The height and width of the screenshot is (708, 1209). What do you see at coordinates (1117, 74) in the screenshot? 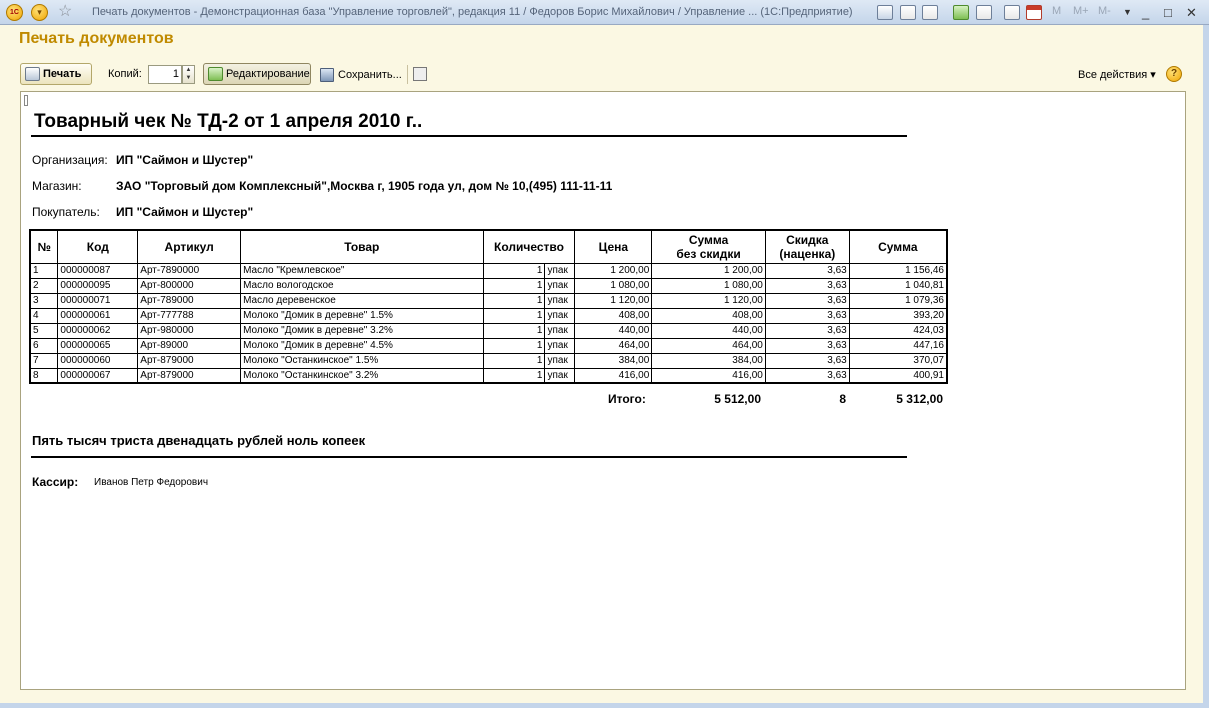
I see `all-actions-menu: Все действия ▾` at bounding box center [1117, 74].